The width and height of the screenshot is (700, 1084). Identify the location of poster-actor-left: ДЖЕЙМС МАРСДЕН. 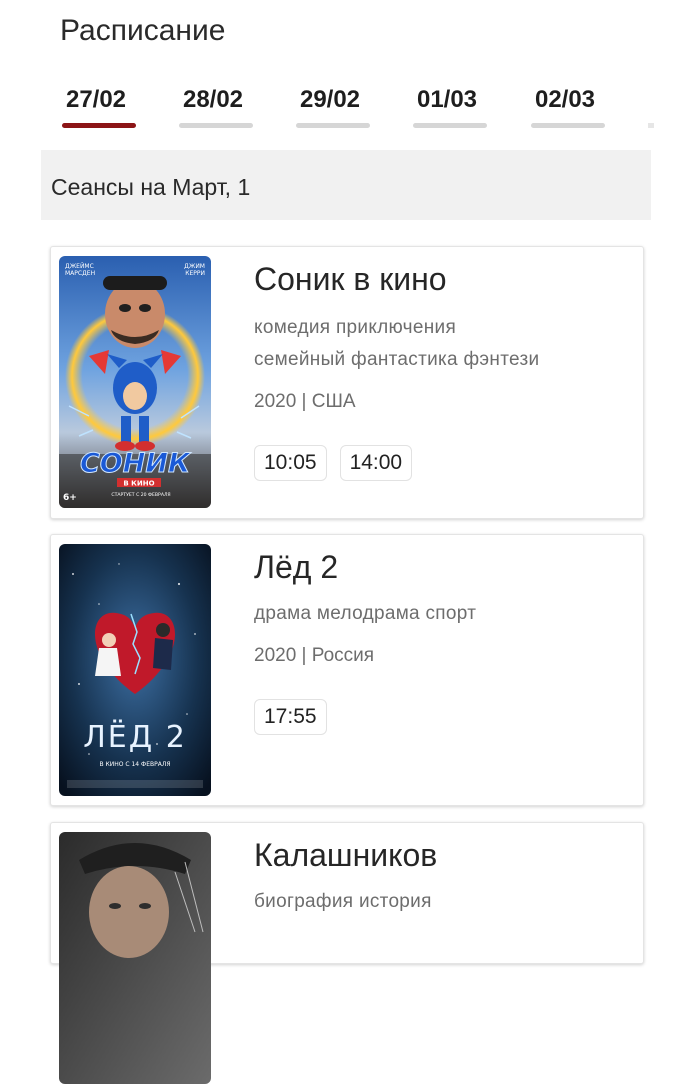
(80, 270).